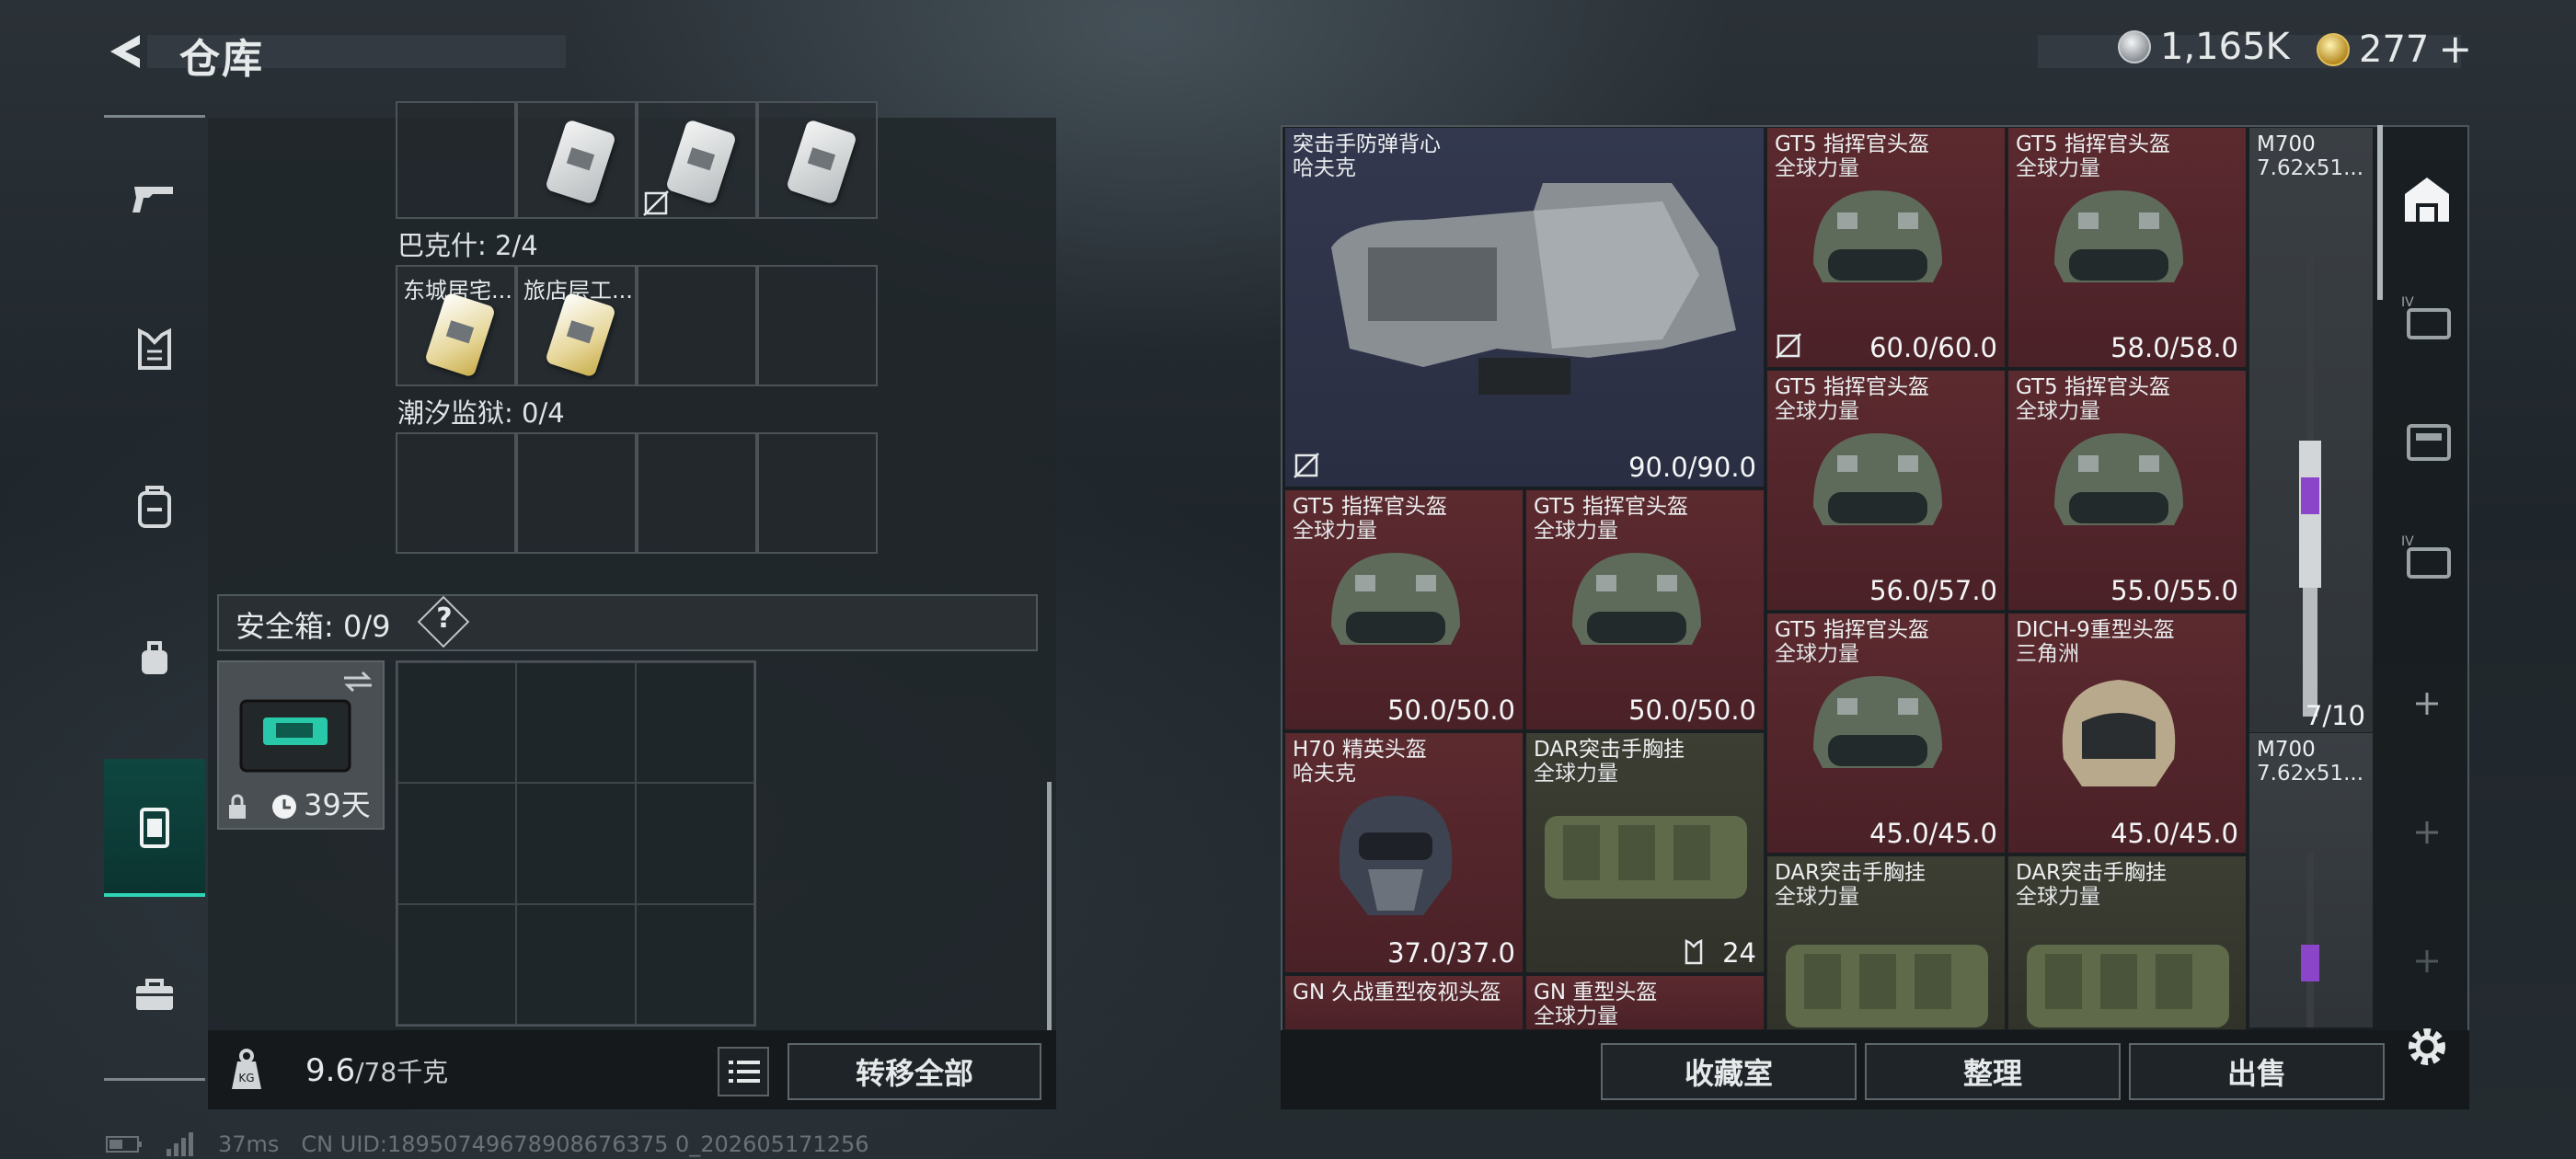 The height and width of the screenshot is (1159, 2576). I want to click on sidebar-item-backpack, so click(154, 506).